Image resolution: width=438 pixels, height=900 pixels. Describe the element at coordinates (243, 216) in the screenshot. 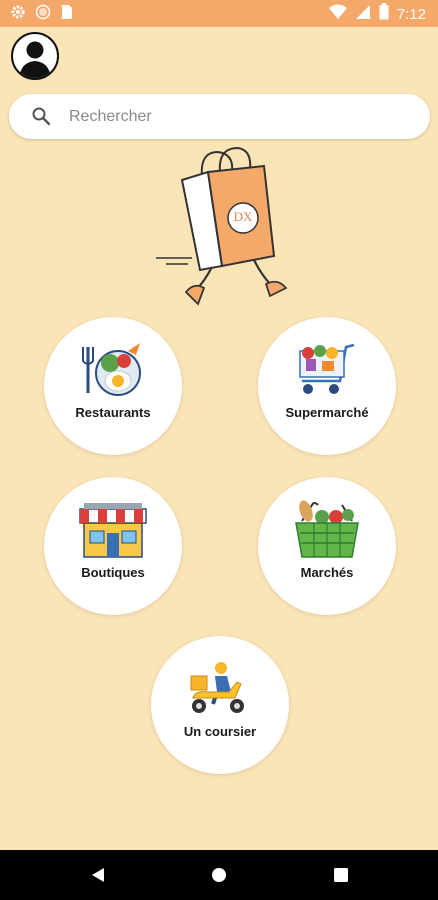

I see `brand-logo-text: DX` at that location.